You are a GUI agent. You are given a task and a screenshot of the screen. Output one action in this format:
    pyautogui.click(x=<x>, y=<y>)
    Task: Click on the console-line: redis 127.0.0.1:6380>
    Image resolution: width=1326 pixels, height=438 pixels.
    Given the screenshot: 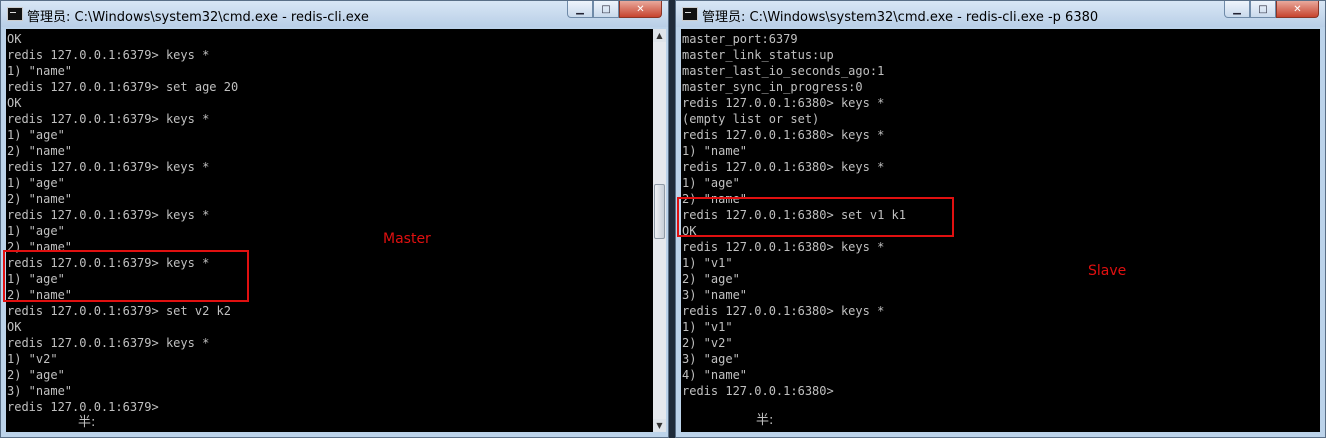 What is the action you would take?
    pyautogui.click(x=758, y=391)
    